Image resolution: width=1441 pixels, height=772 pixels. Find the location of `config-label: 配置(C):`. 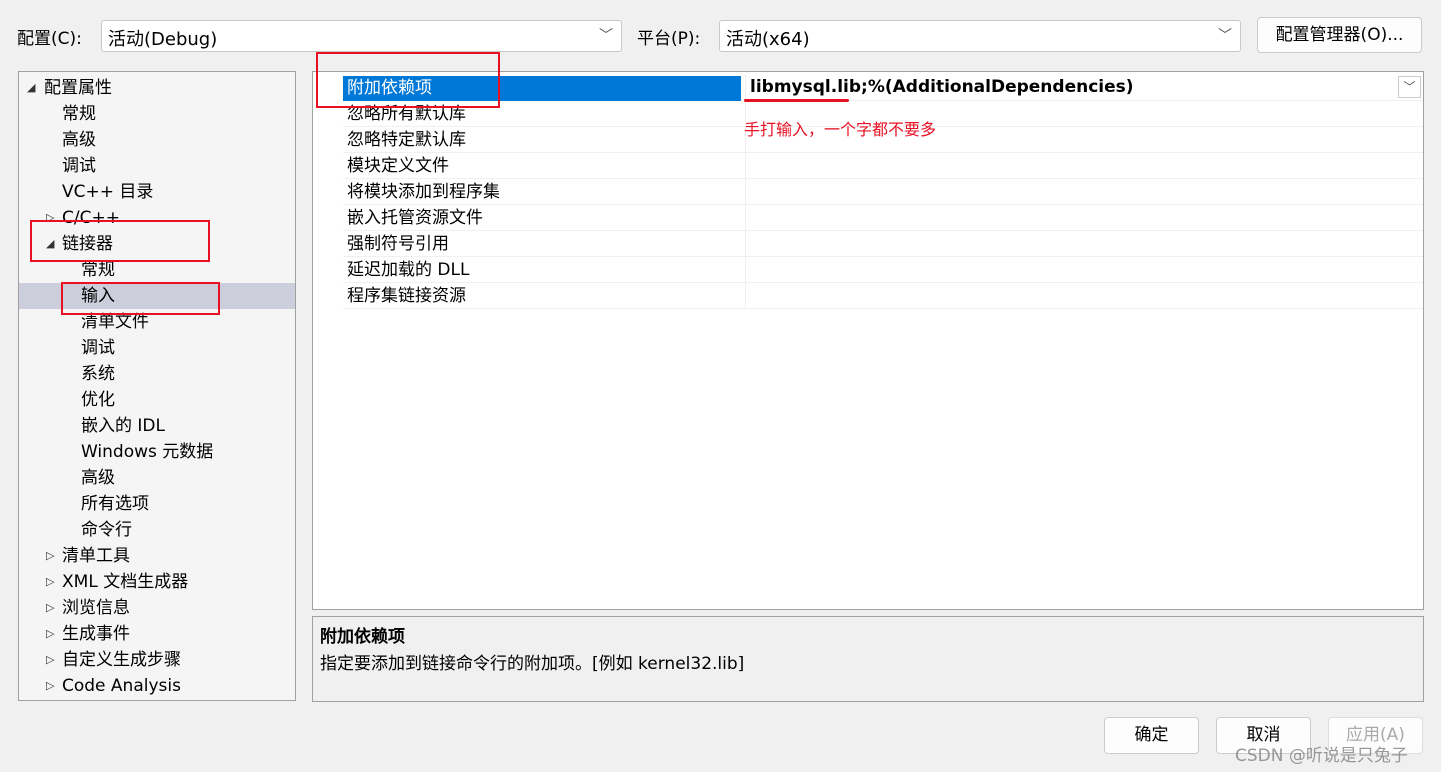

config-label: 配置(C): is located at coordinates (49, 39).